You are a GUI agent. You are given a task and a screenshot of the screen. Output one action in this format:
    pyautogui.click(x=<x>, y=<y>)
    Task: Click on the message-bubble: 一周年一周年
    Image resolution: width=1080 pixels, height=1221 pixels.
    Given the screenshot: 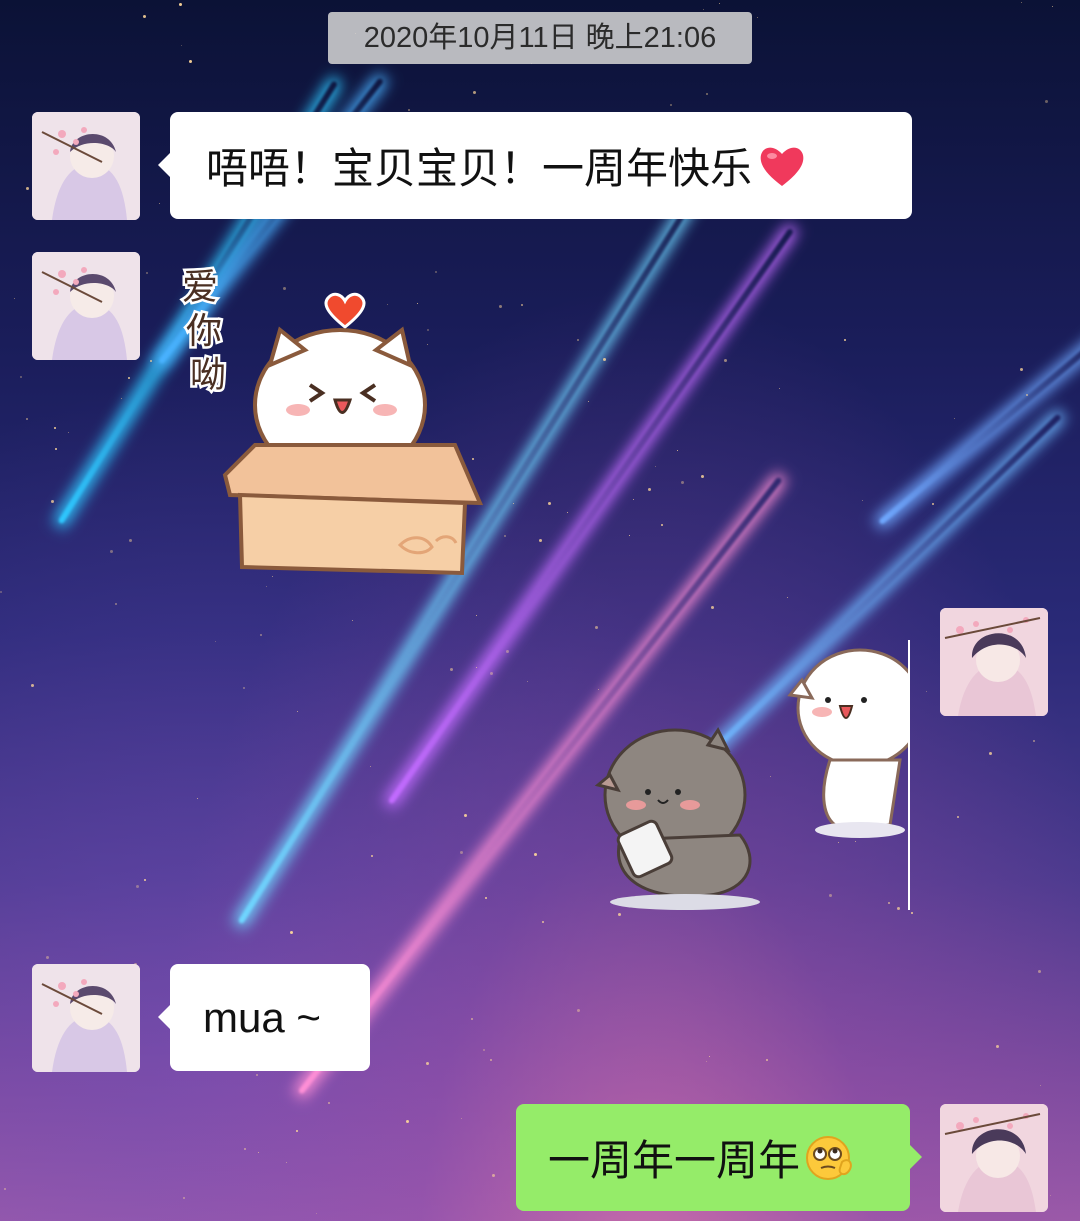 What is the action you would take?
    pyautogui.click(x=719, y=1157)
    